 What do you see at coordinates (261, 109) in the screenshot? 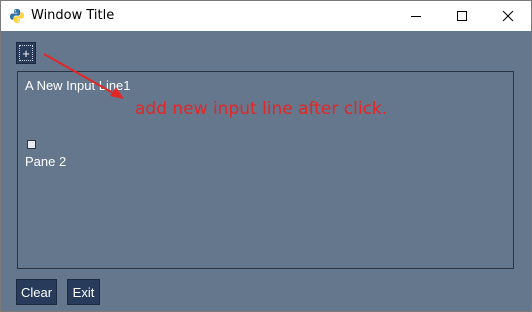
I see `annotation-text: add new input line after click.` at bounding box center [261, 109].